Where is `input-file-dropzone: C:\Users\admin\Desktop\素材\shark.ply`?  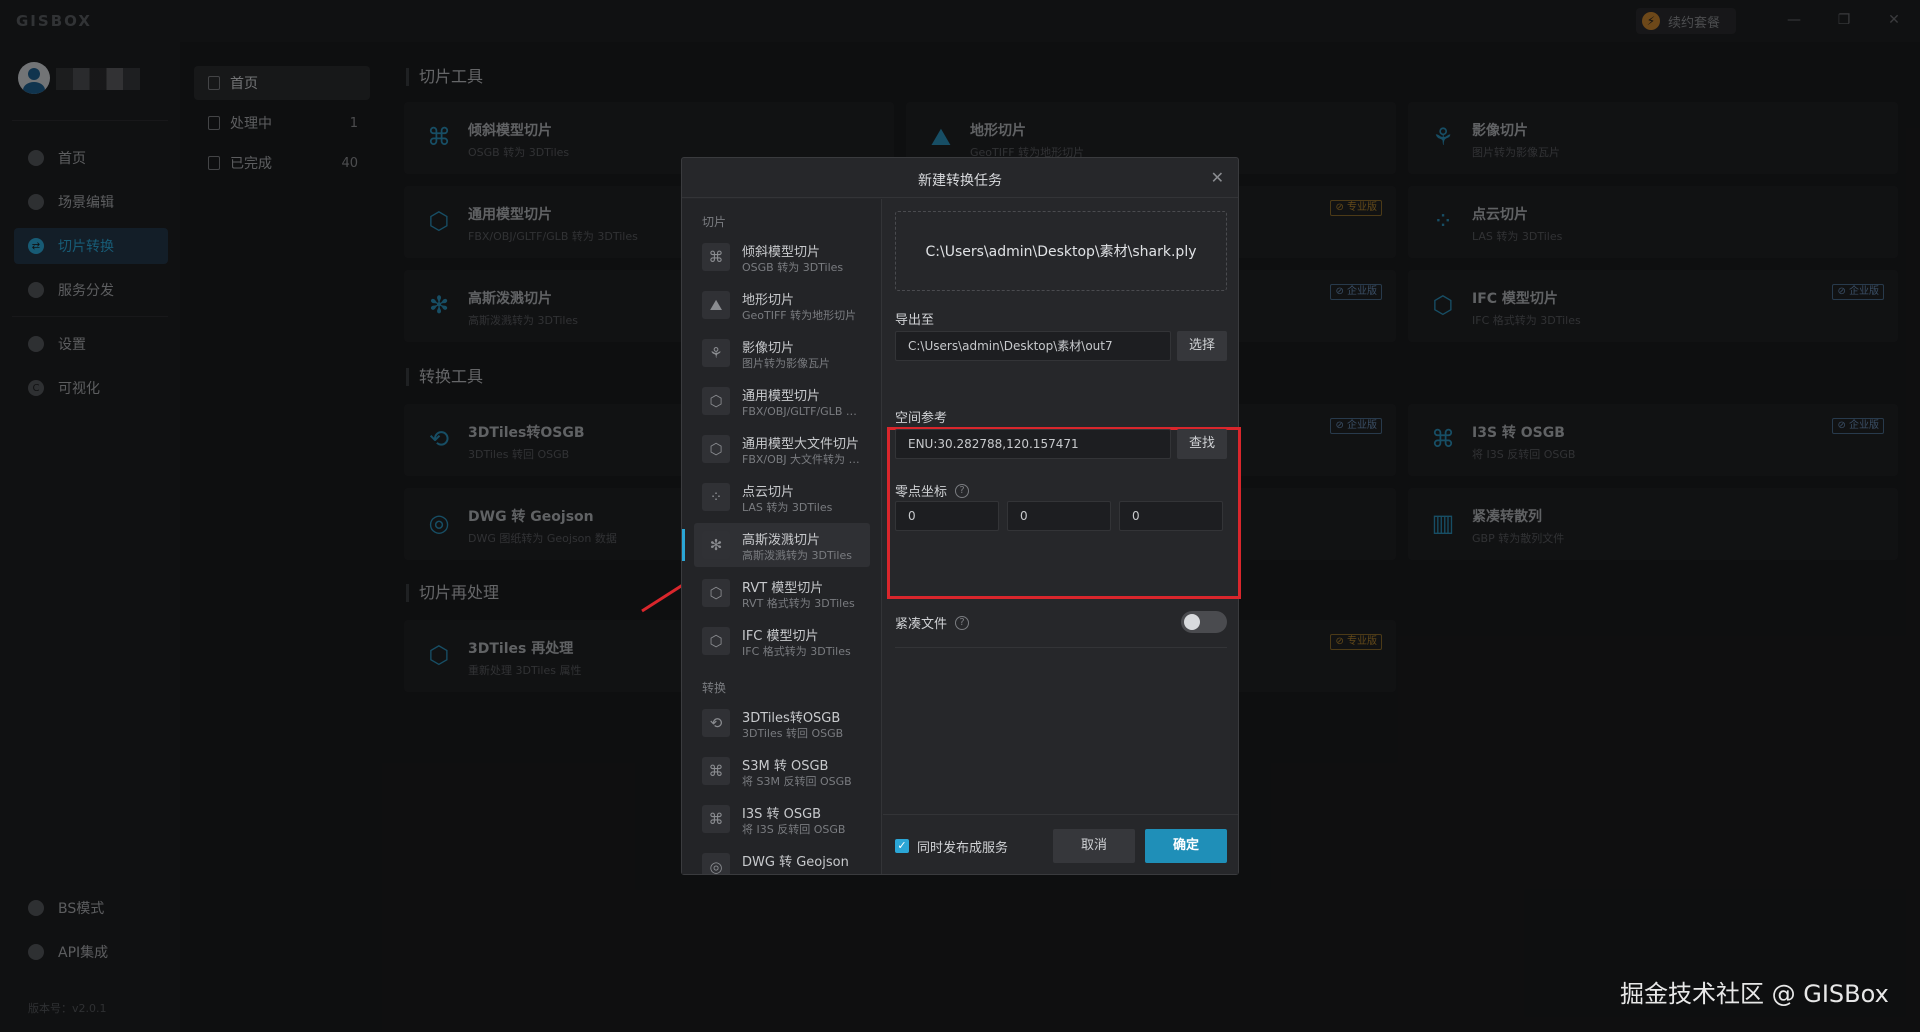 input-file-dropzone: C:\Users\admin\Desktop\素材\shark.ply is located at coordinates (1061, 251).